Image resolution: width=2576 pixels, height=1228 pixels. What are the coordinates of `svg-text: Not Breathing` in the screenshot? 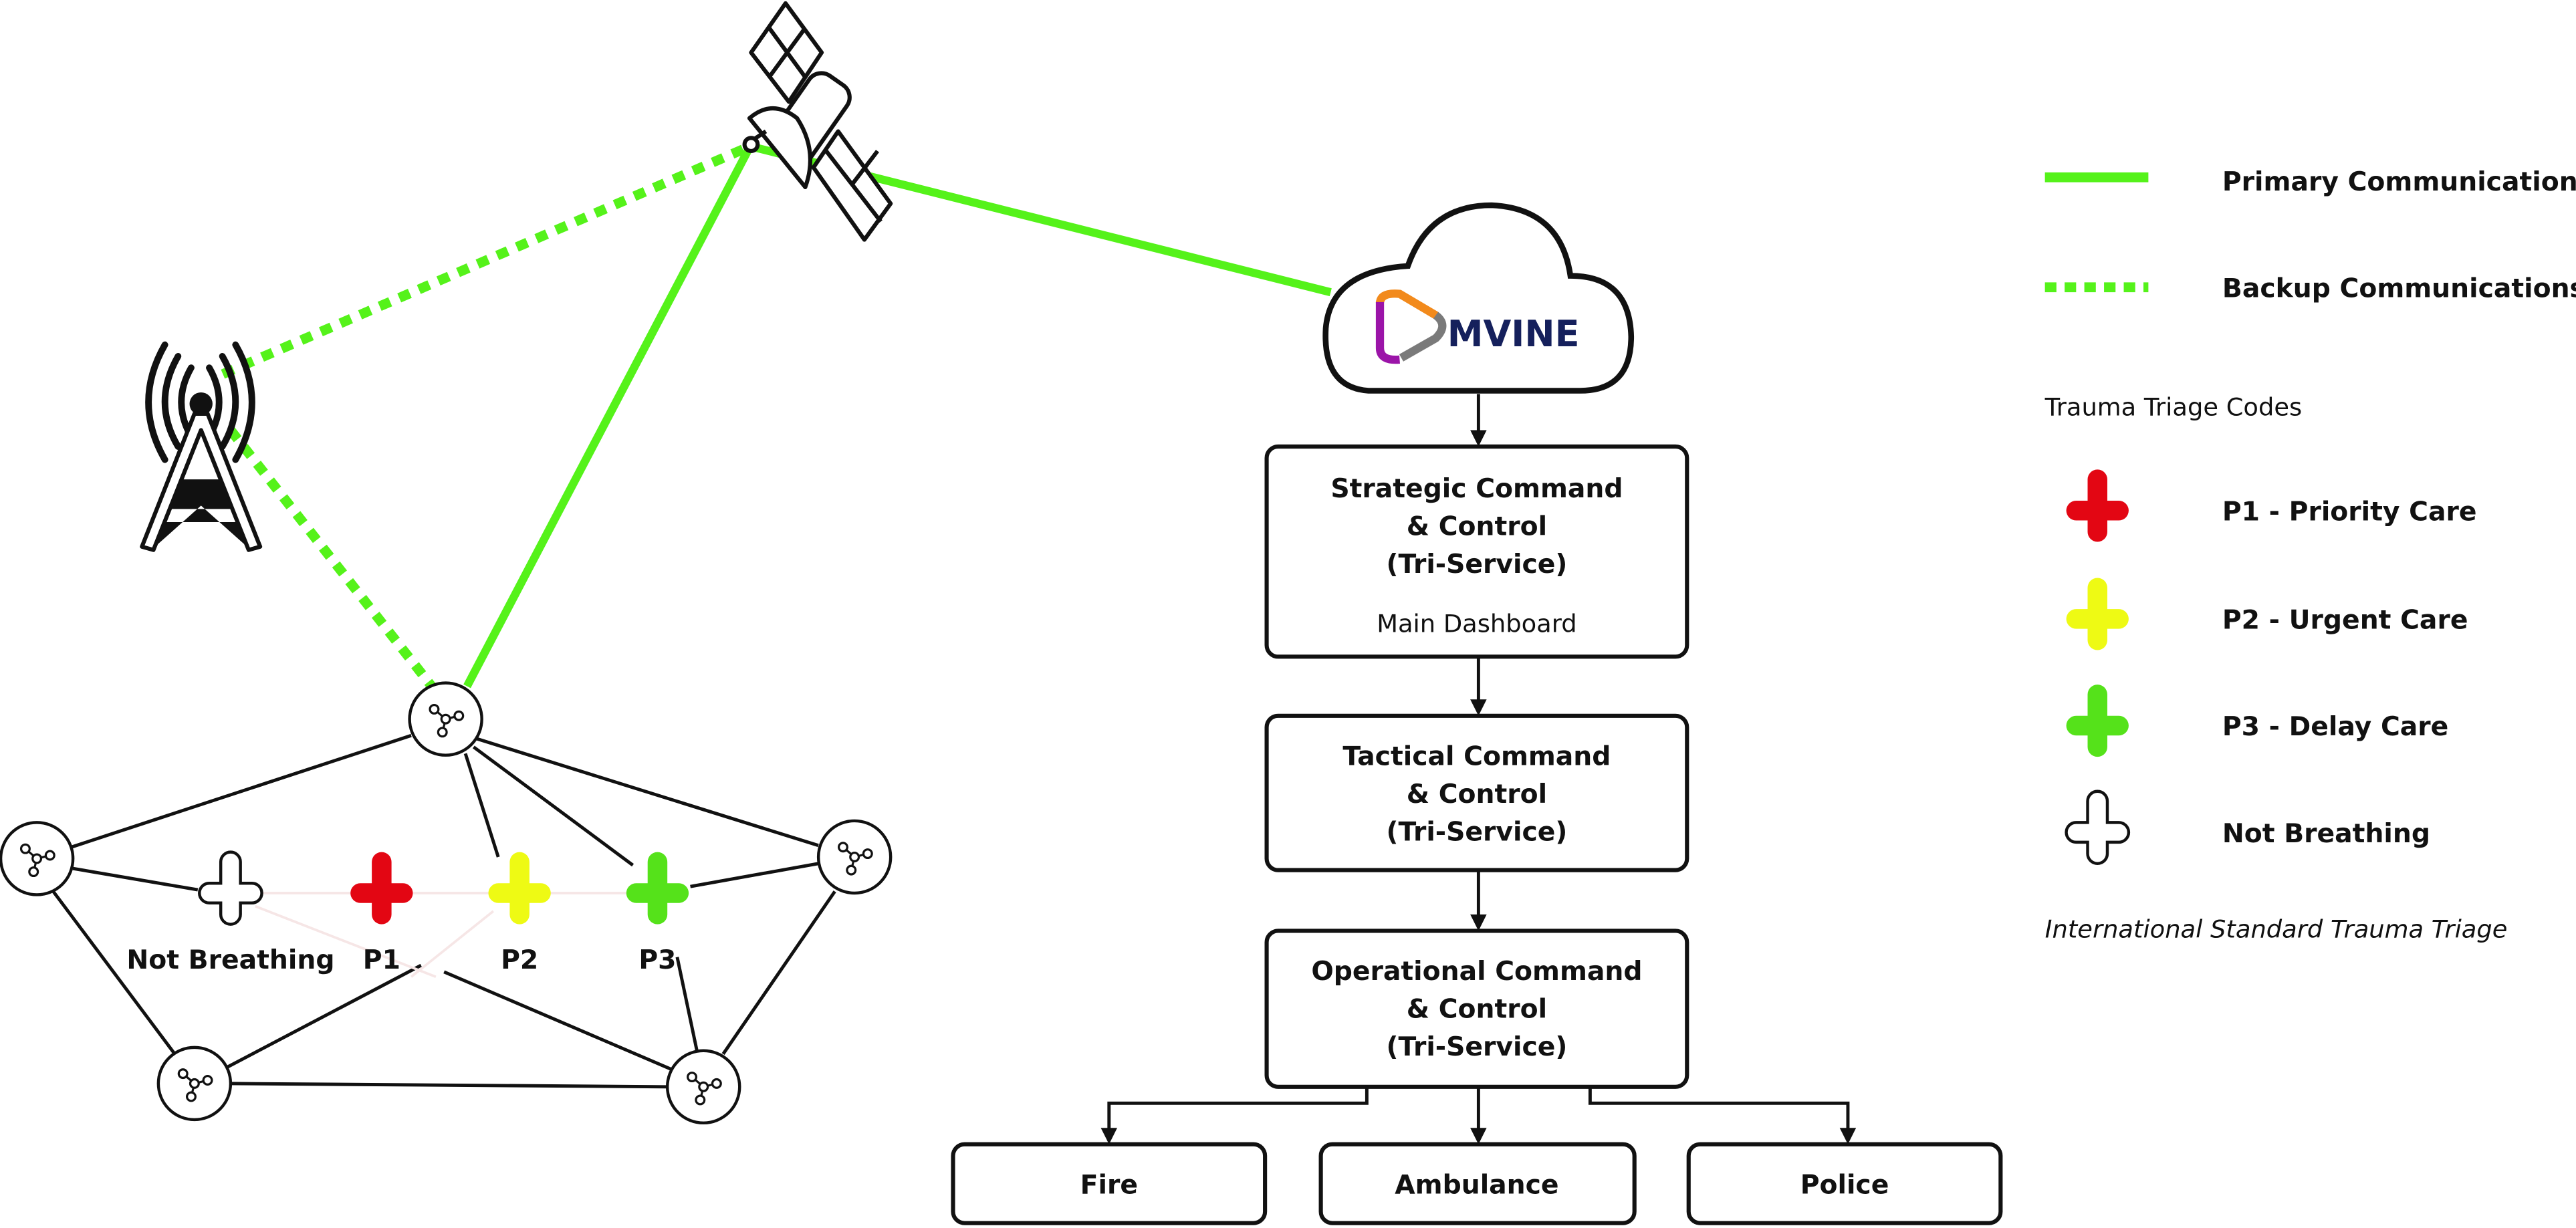 It's located at (2326, 834).